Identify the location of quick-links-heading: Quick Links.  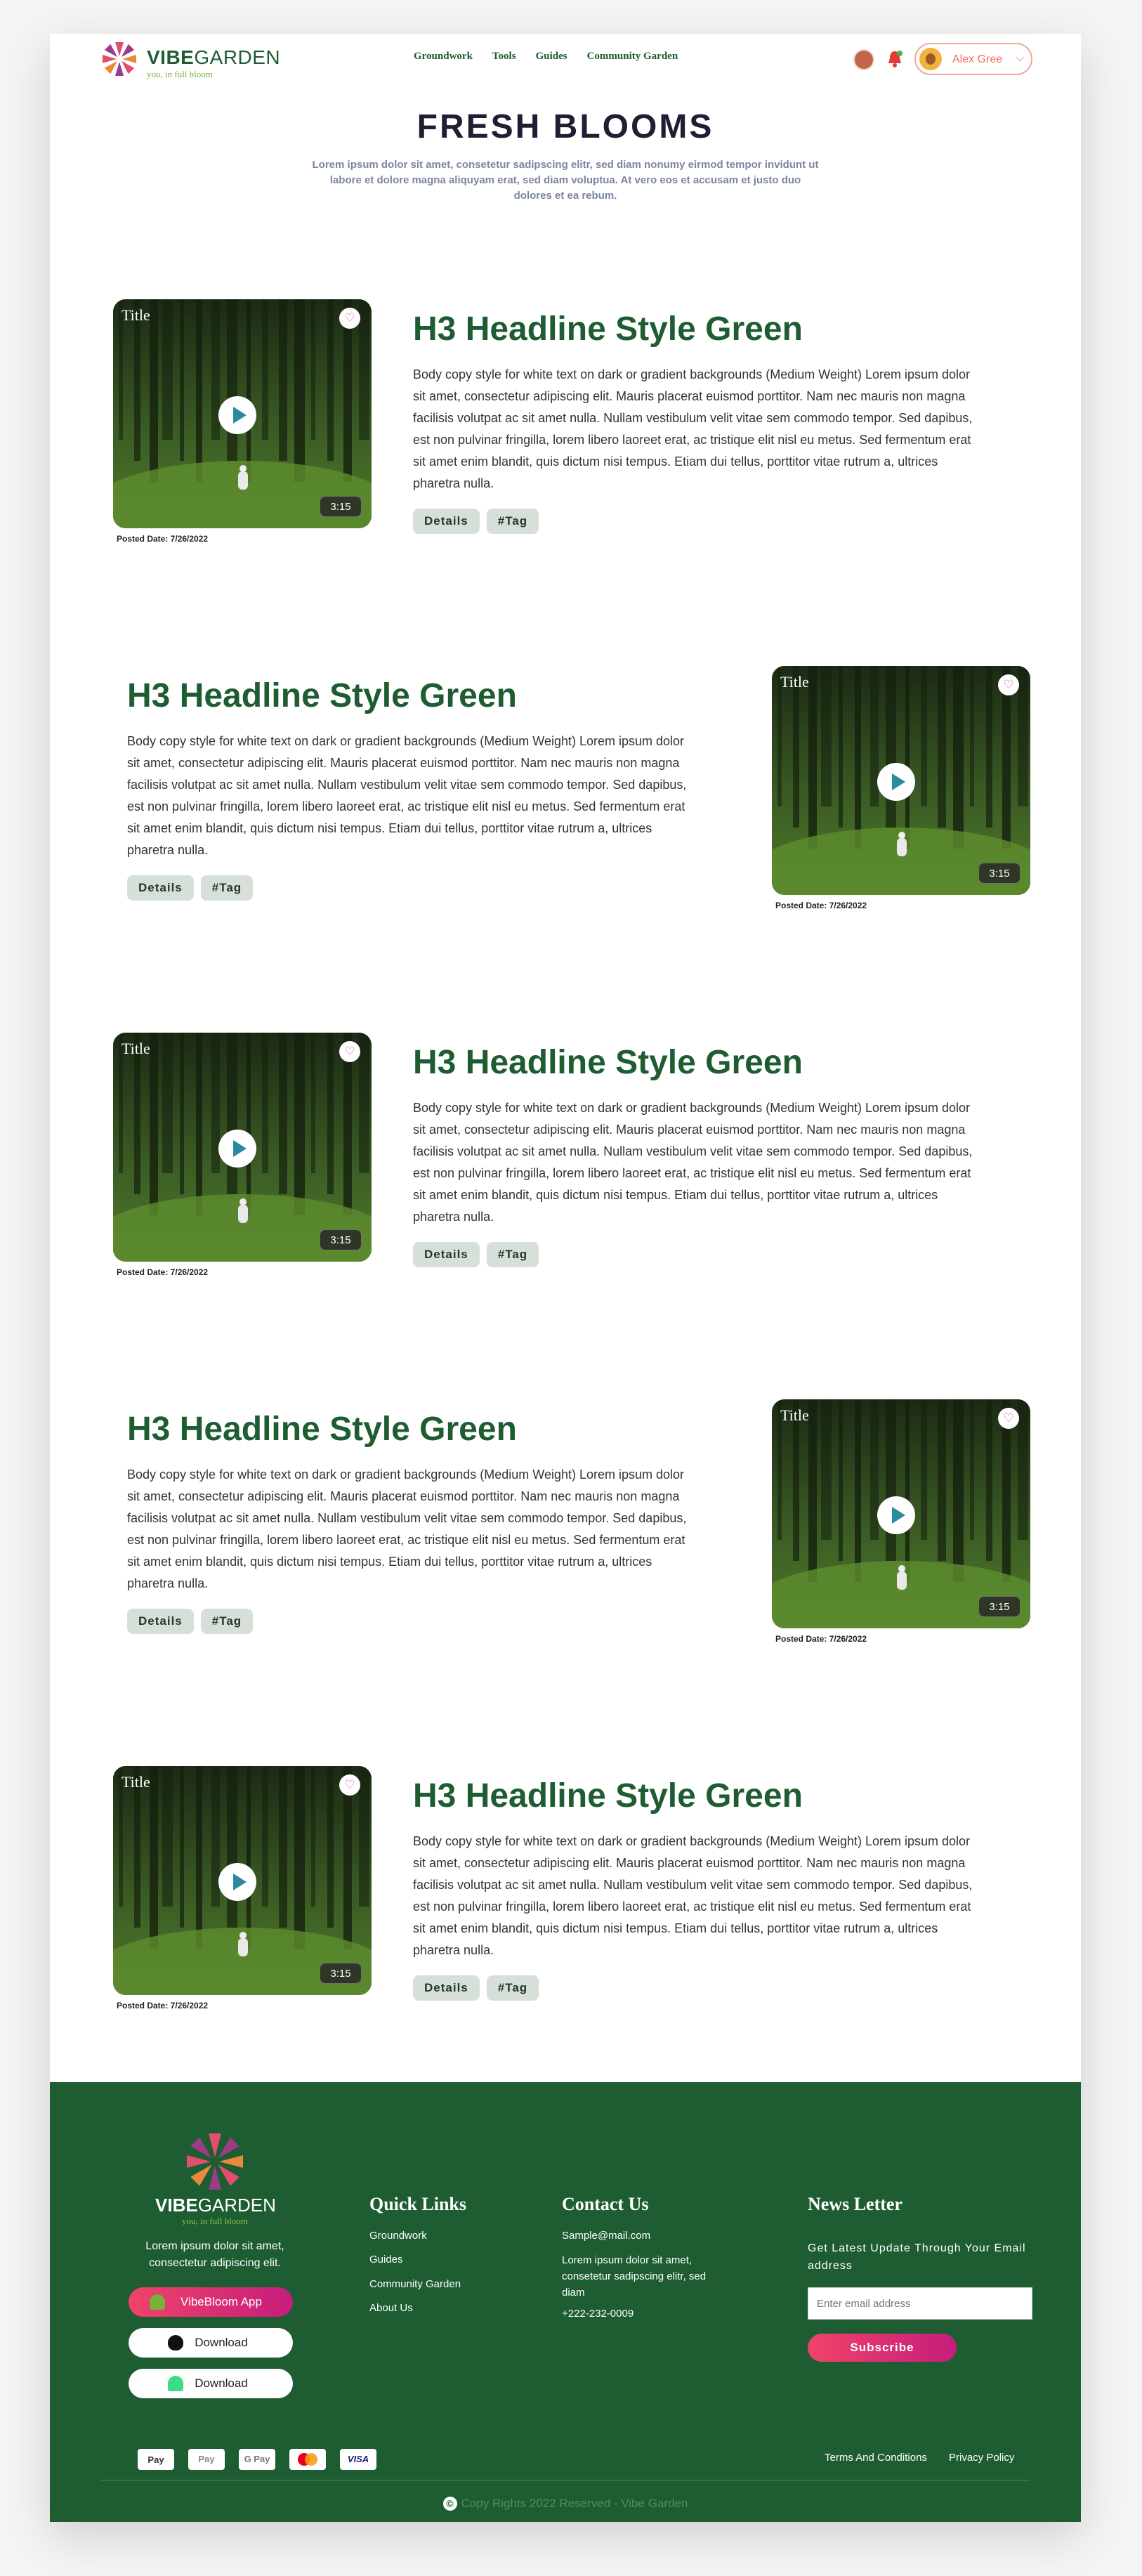
(418, 2204).